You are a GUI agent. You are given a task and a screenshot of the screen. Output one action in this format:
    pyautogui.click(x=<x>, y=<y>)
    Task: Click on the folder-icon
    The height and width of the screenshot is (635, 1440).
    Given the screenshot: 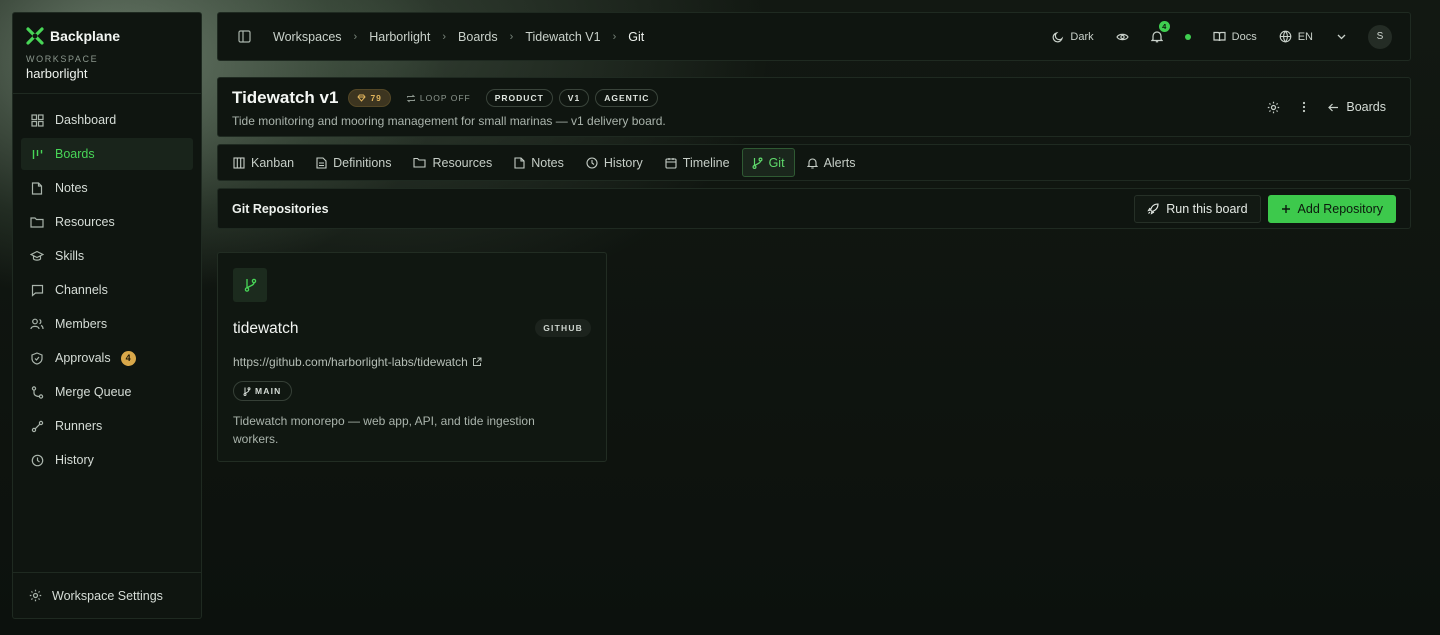 What is the action you would take?
    pyautogui.click(x=37, y=222)
    